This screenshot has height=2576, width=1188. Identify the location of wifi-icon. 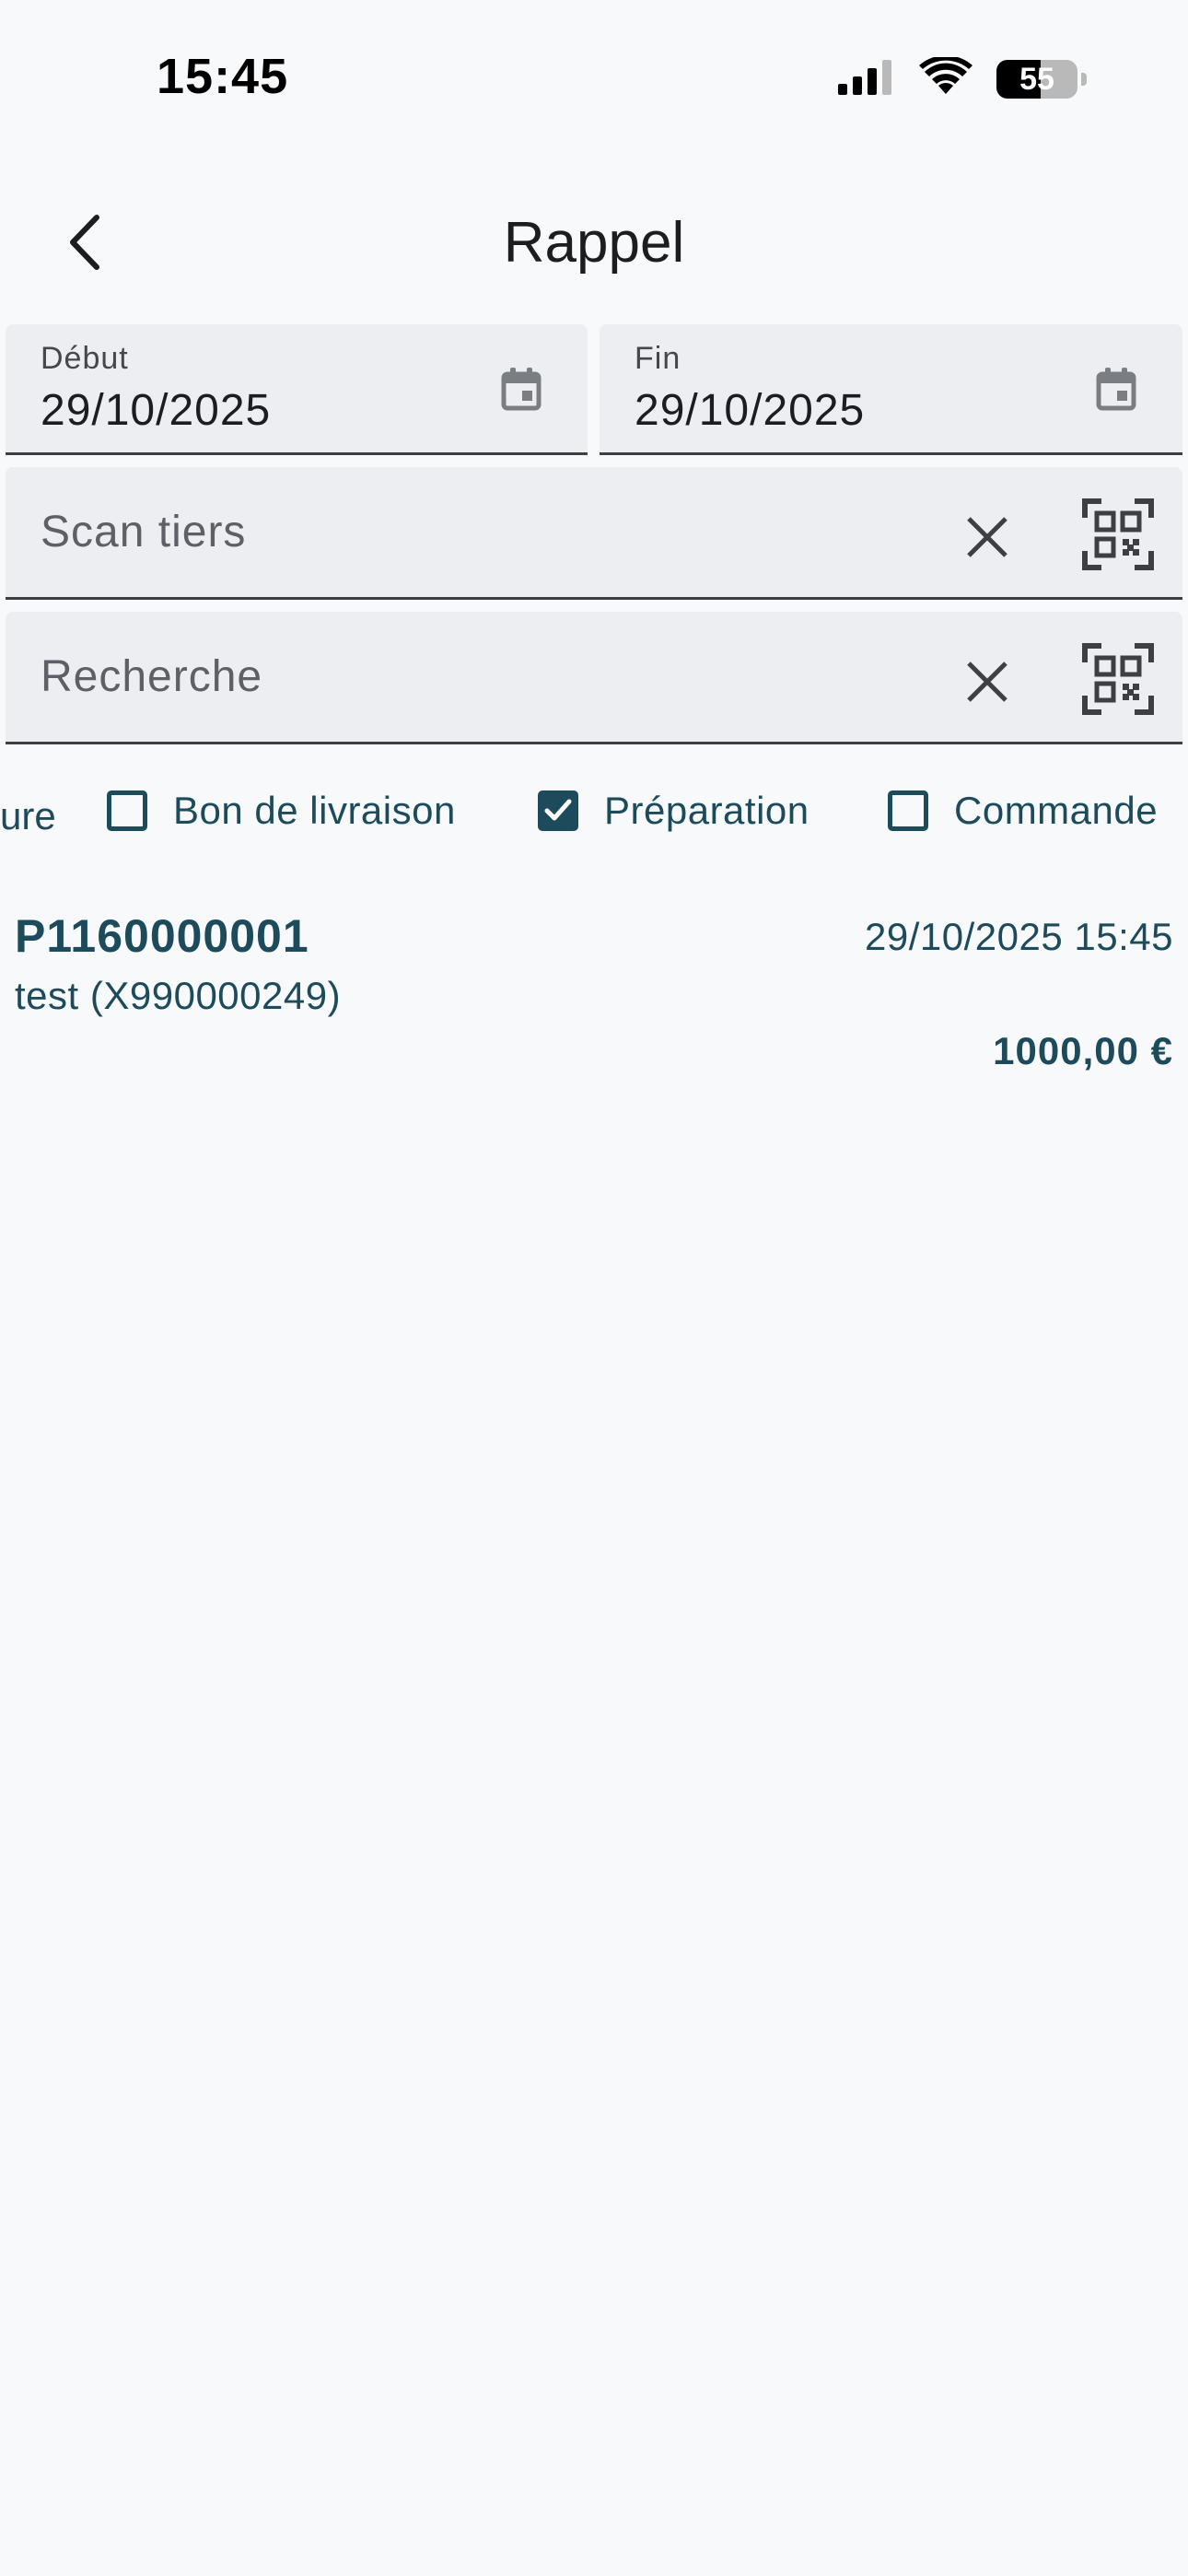
(946, 77).